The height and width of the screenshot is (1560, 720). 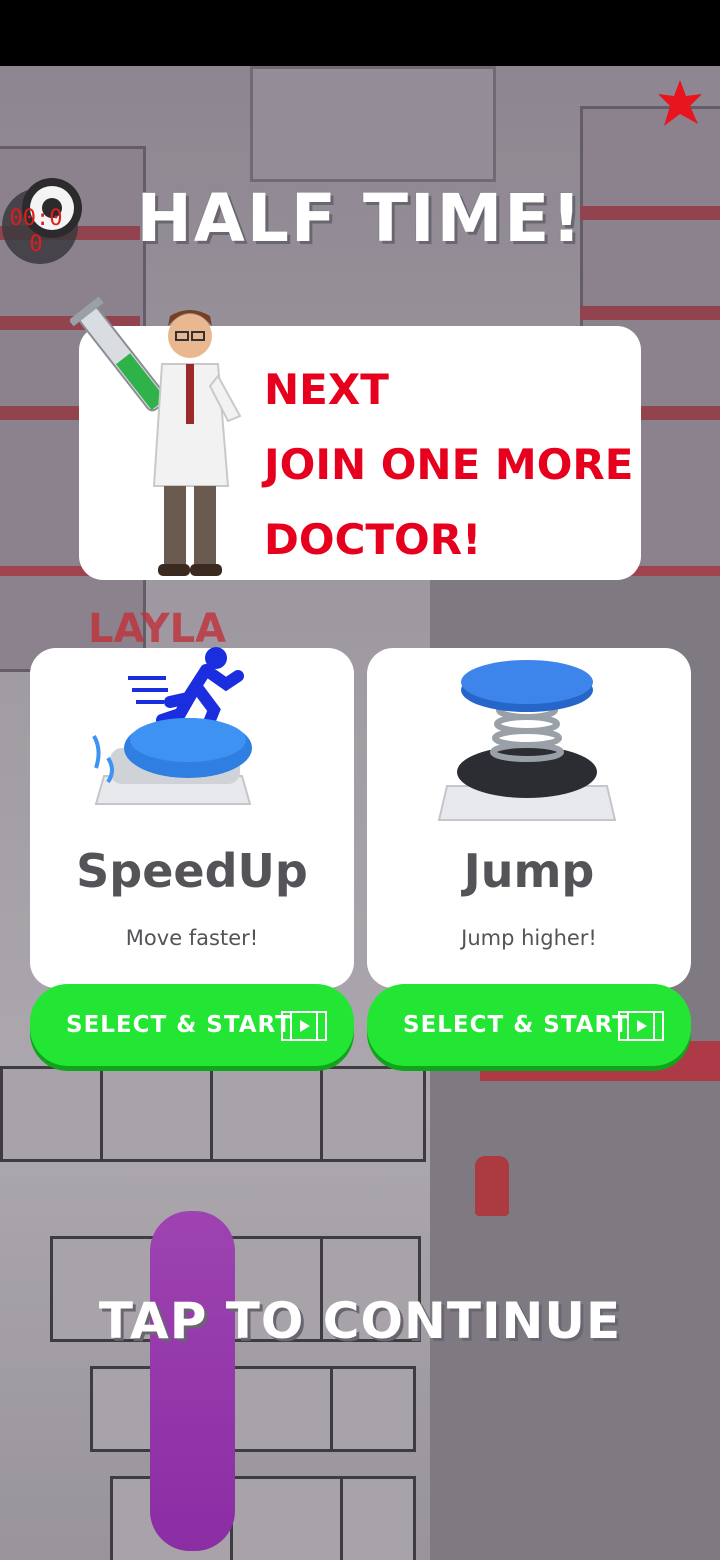 What do you see at coordinates (192, 938) in the screenshot?
I see `boost-subtitle: Move faster!` at bounding box center [192, 938].